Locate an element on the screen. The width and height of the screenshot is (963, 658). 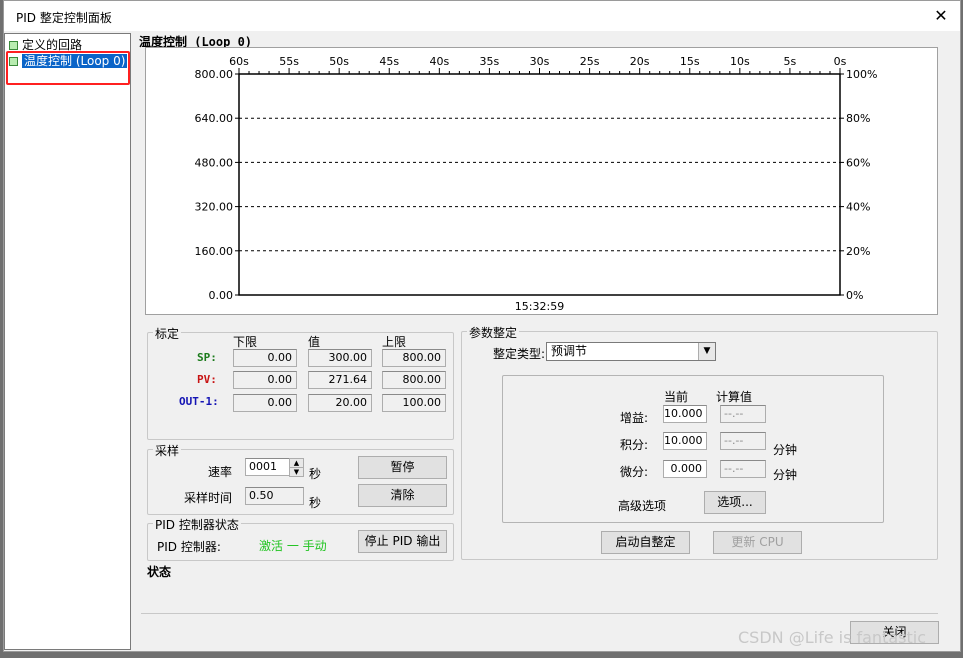
pv-high-field: 800.00 is located at coordinates (414, 380).